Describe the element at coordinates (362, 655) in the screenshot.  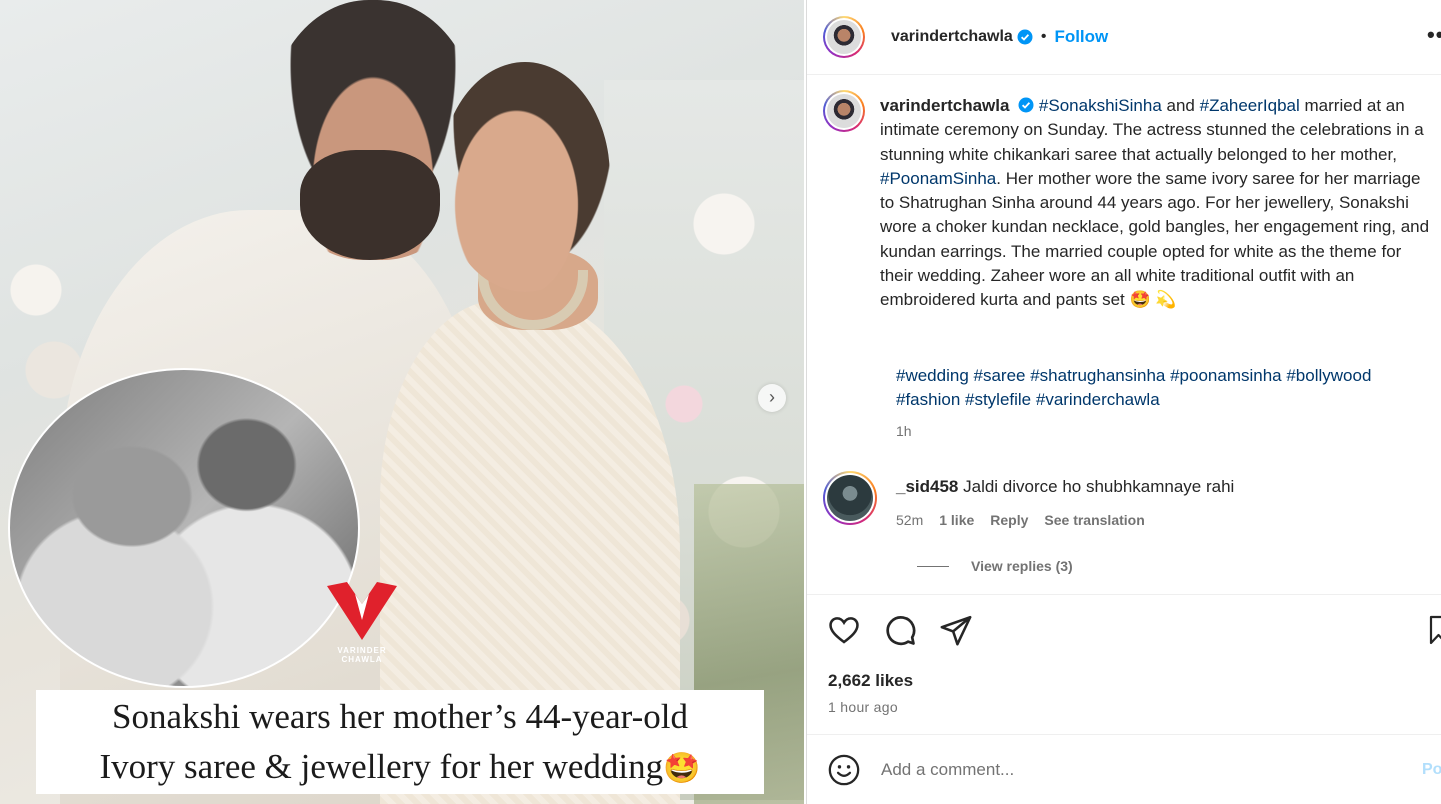
I see `watermark-text: VARINDER CHAWLA` at that location.